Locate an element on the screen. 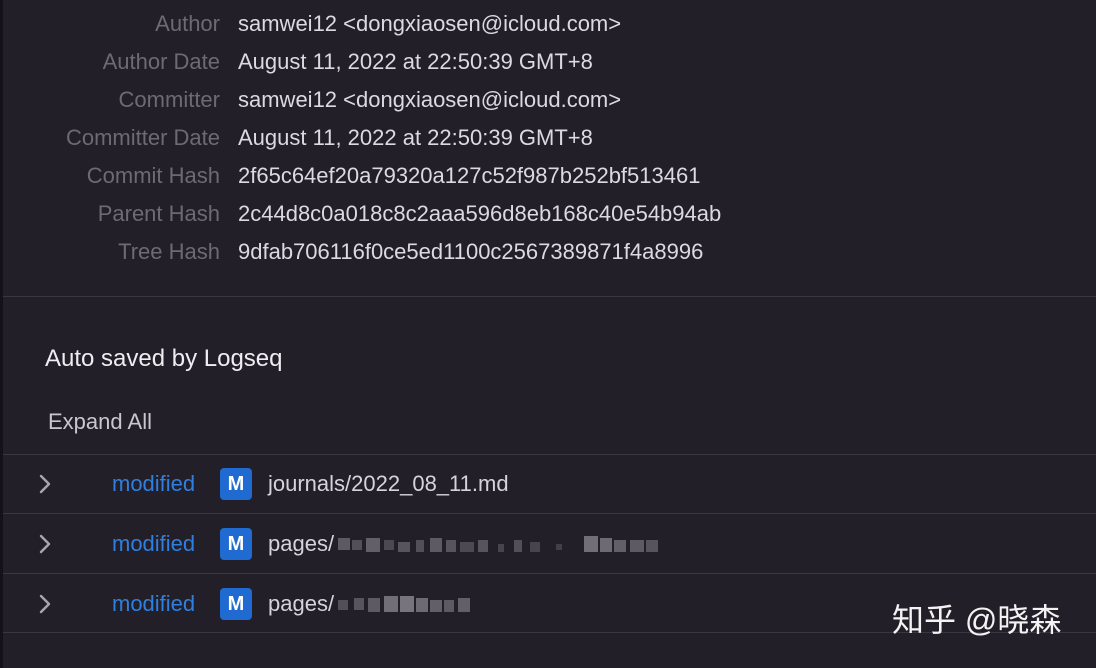 This screenshot has width=1096, height=668. expand-all-button: Expand All is located at coordinates (100, 422).